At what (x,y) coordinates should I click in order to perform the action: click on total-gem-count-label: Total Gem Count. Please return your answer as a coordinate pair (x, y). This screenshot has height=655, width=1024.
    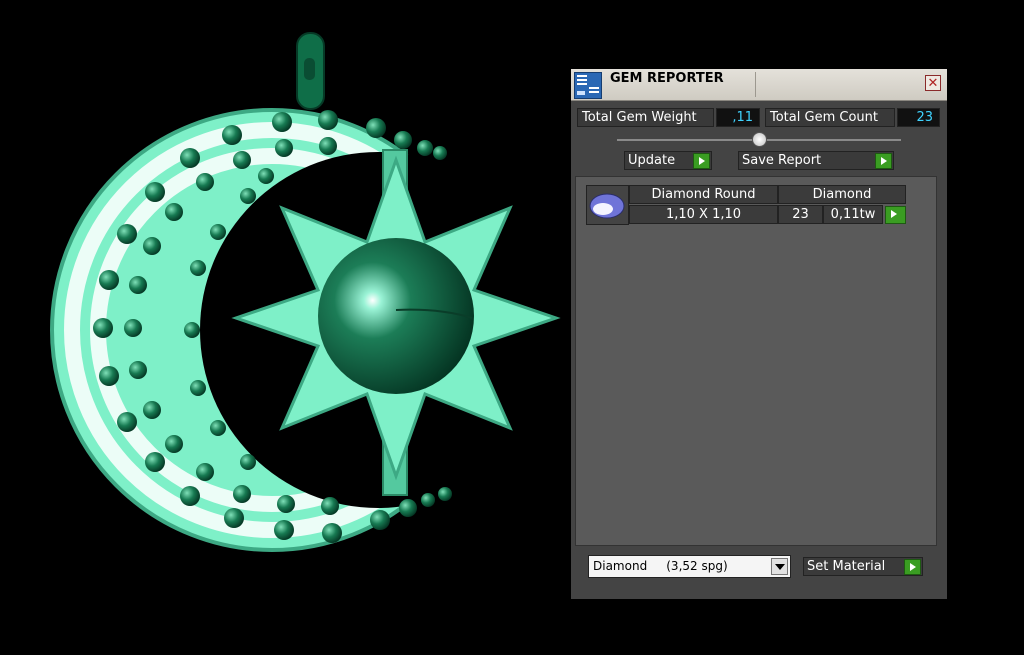
    Looking at the image, I should click on (830, 117).